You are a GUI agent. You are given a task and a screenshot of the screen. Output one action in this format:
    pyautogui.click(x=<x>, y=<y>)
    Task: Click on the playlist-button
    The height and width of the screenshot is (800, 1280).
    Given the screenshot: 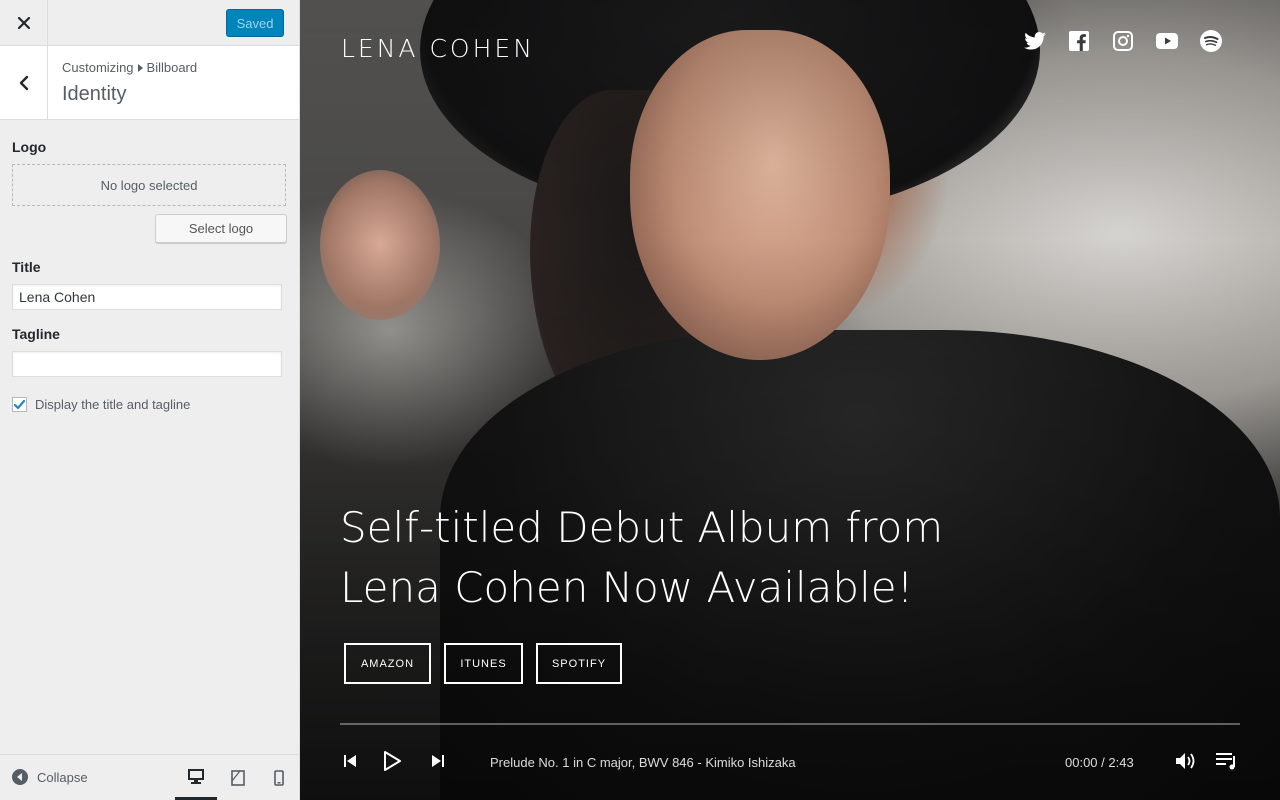 What is the action you would take?
    pyautogui.click(x=1227, y=761)
    